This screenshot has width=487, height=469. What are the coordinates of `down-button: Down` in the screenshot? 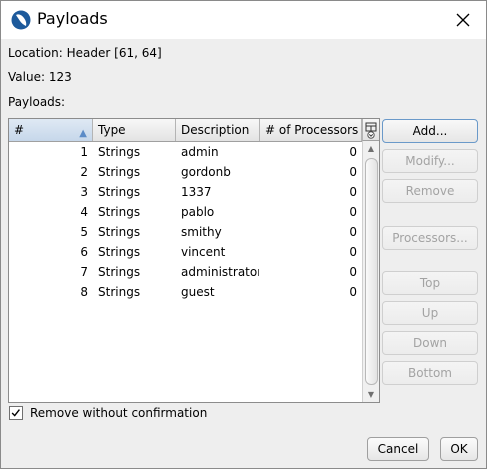 It's located at (430, 343).